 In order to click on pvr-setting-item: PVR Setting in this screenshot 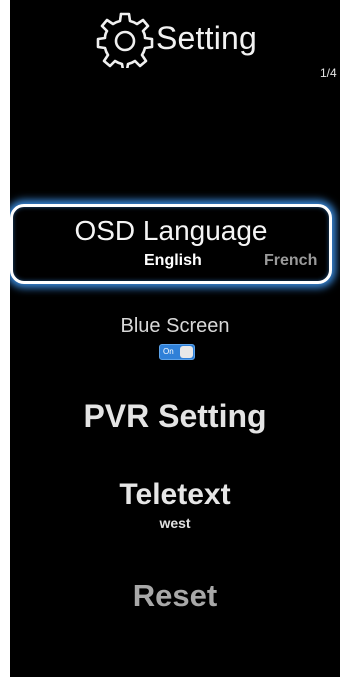, I will do `click(175, 416)`.